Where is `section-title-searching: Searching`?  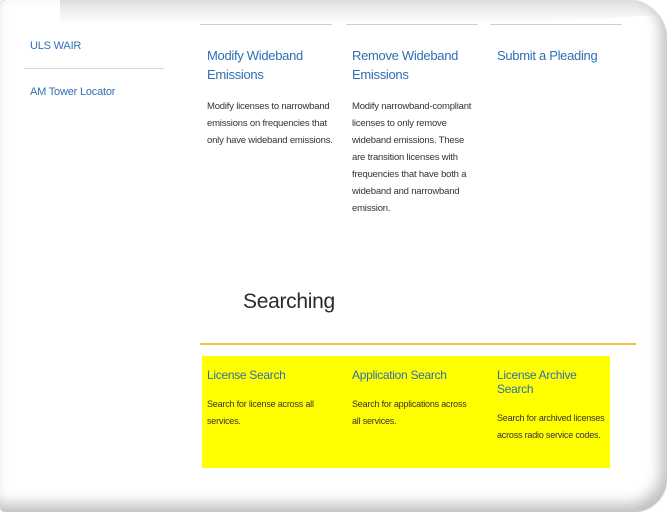 section-title-searching: Searching is located at coordinates (289, 301).